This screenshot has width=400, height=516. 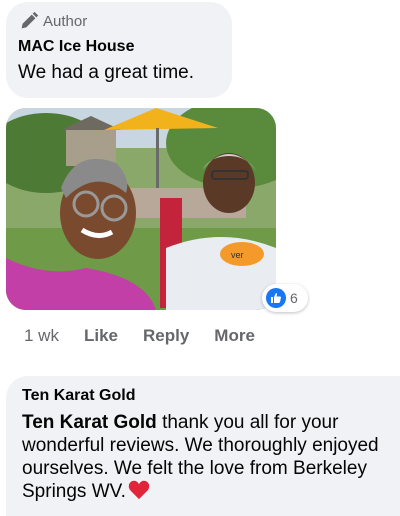 I want to click on author-badge-label: Author, so click(x=65, y=21).